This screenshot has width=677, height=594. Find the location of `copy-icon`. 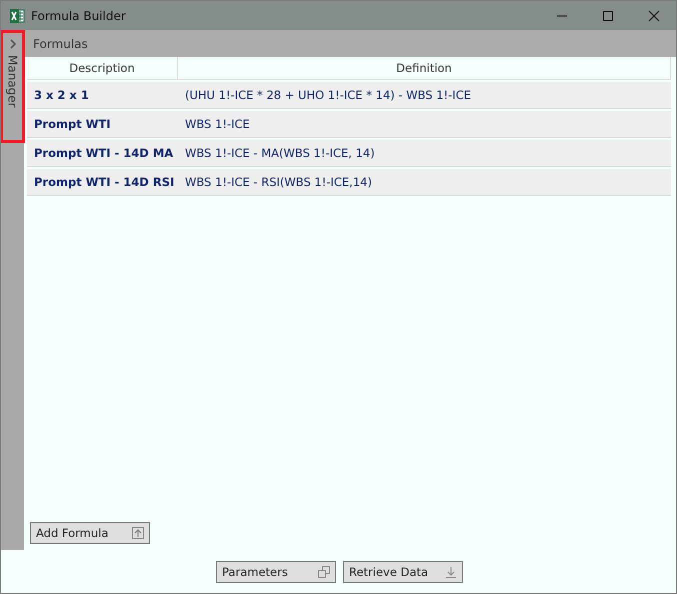

copy-icon is located at coordinates (324, 572).